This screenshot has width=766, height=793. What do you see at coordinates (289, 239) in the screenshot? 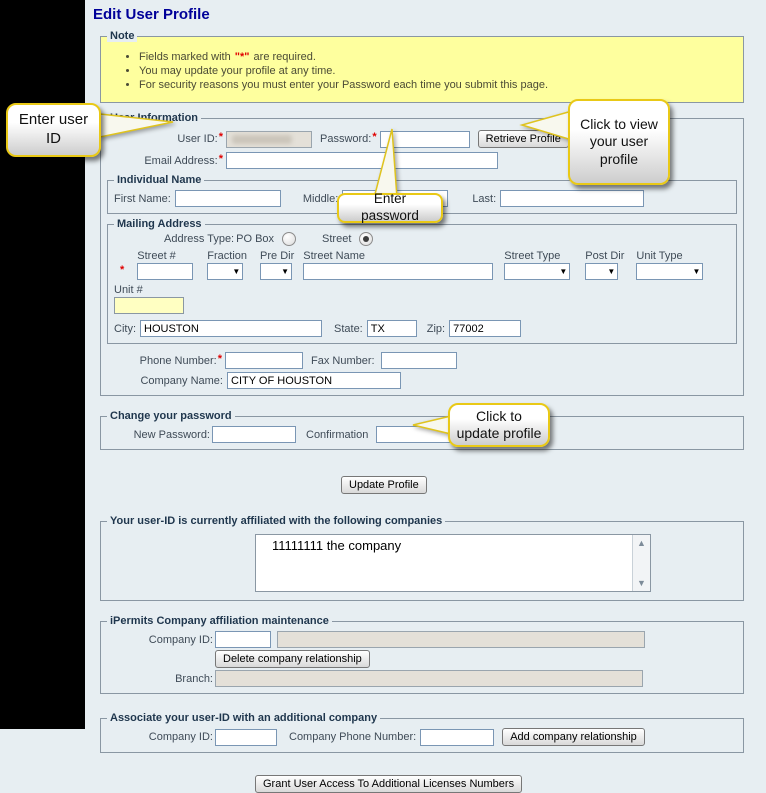
I see `po-box-radio` at bounding box center [289, 239].